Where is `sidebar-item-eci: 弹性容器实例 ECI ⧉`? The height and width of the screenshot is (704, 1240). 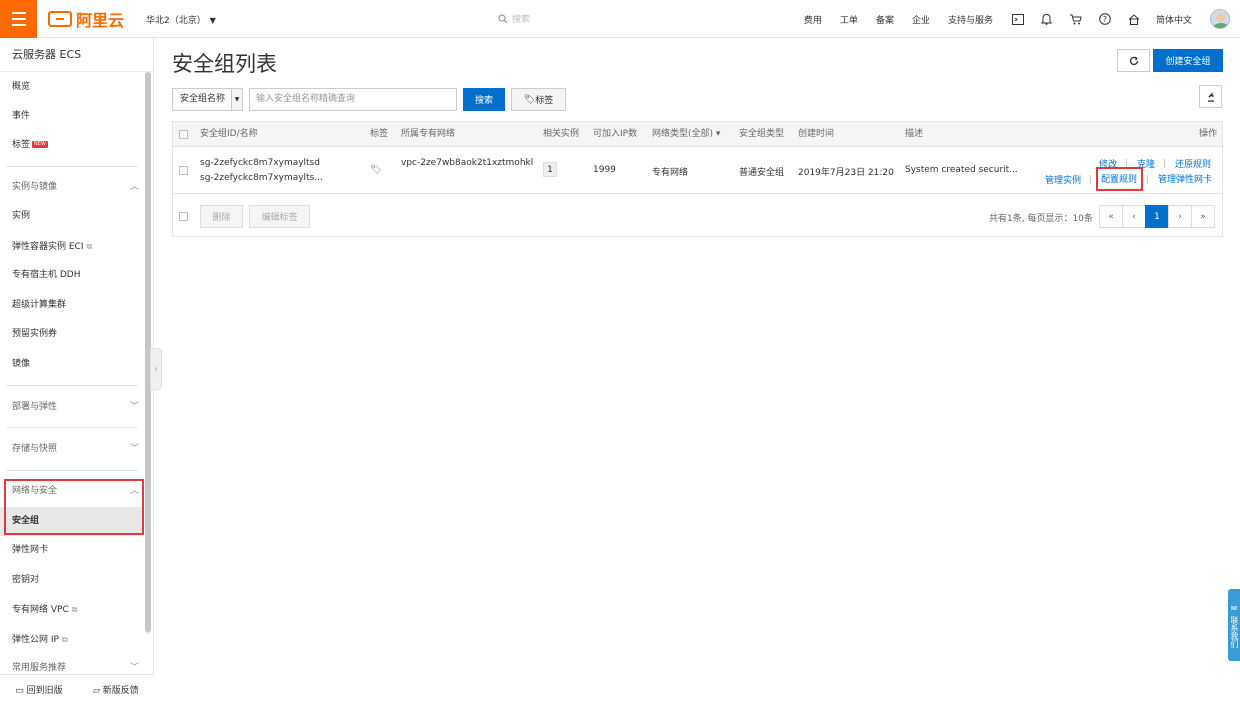
sidebar-item-eci: 弹性容器实例 ECI ⧉ is located at coordinates (71, 246).